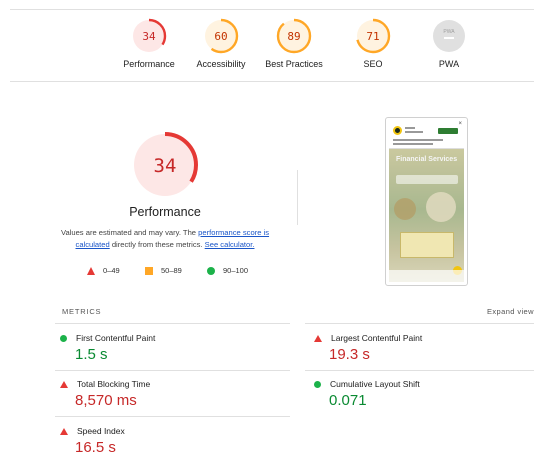 The width and height of the screenshot is (534, 459). What do you see at coordinates (272, 81) in the screenshot?
I see `section-divider` at bounding box center [272, 81].